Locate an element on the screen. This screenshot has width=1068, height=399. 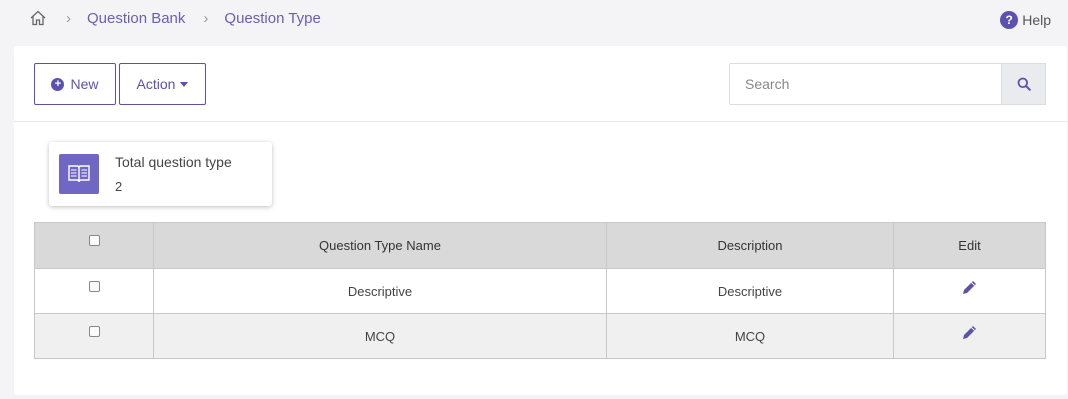
header-edit: Edit is located at coordinates (969, 245).